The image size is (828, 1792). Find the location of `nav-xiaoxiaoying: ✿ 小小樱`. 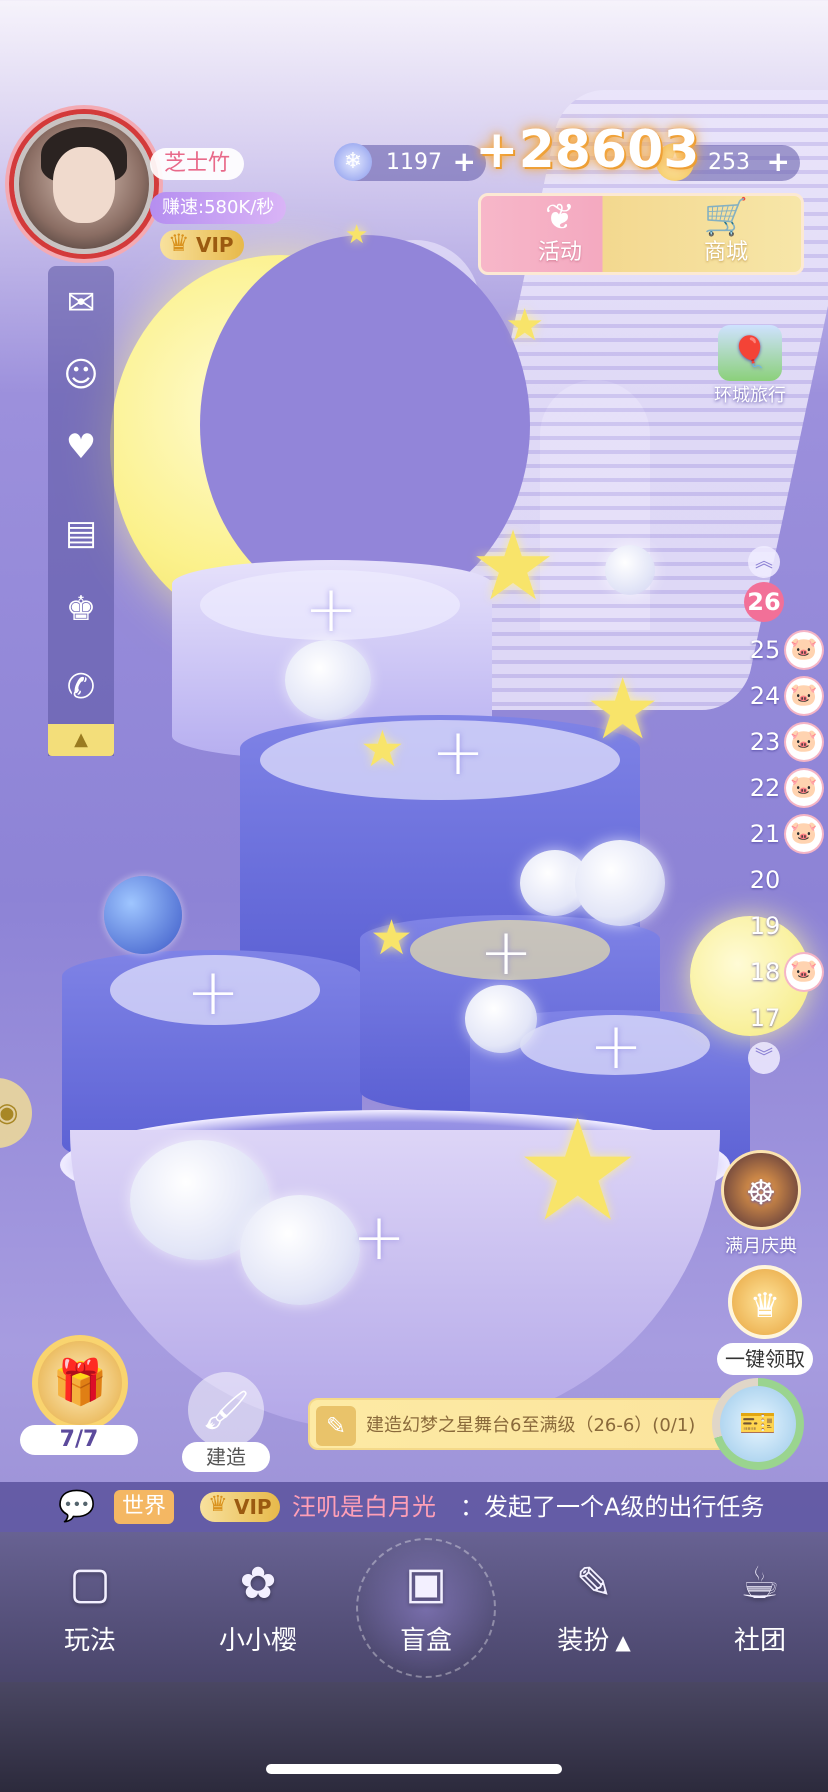

nav-xiaoxiaoying: ✿ 小小樱 is located at coordinates (258, 1604).